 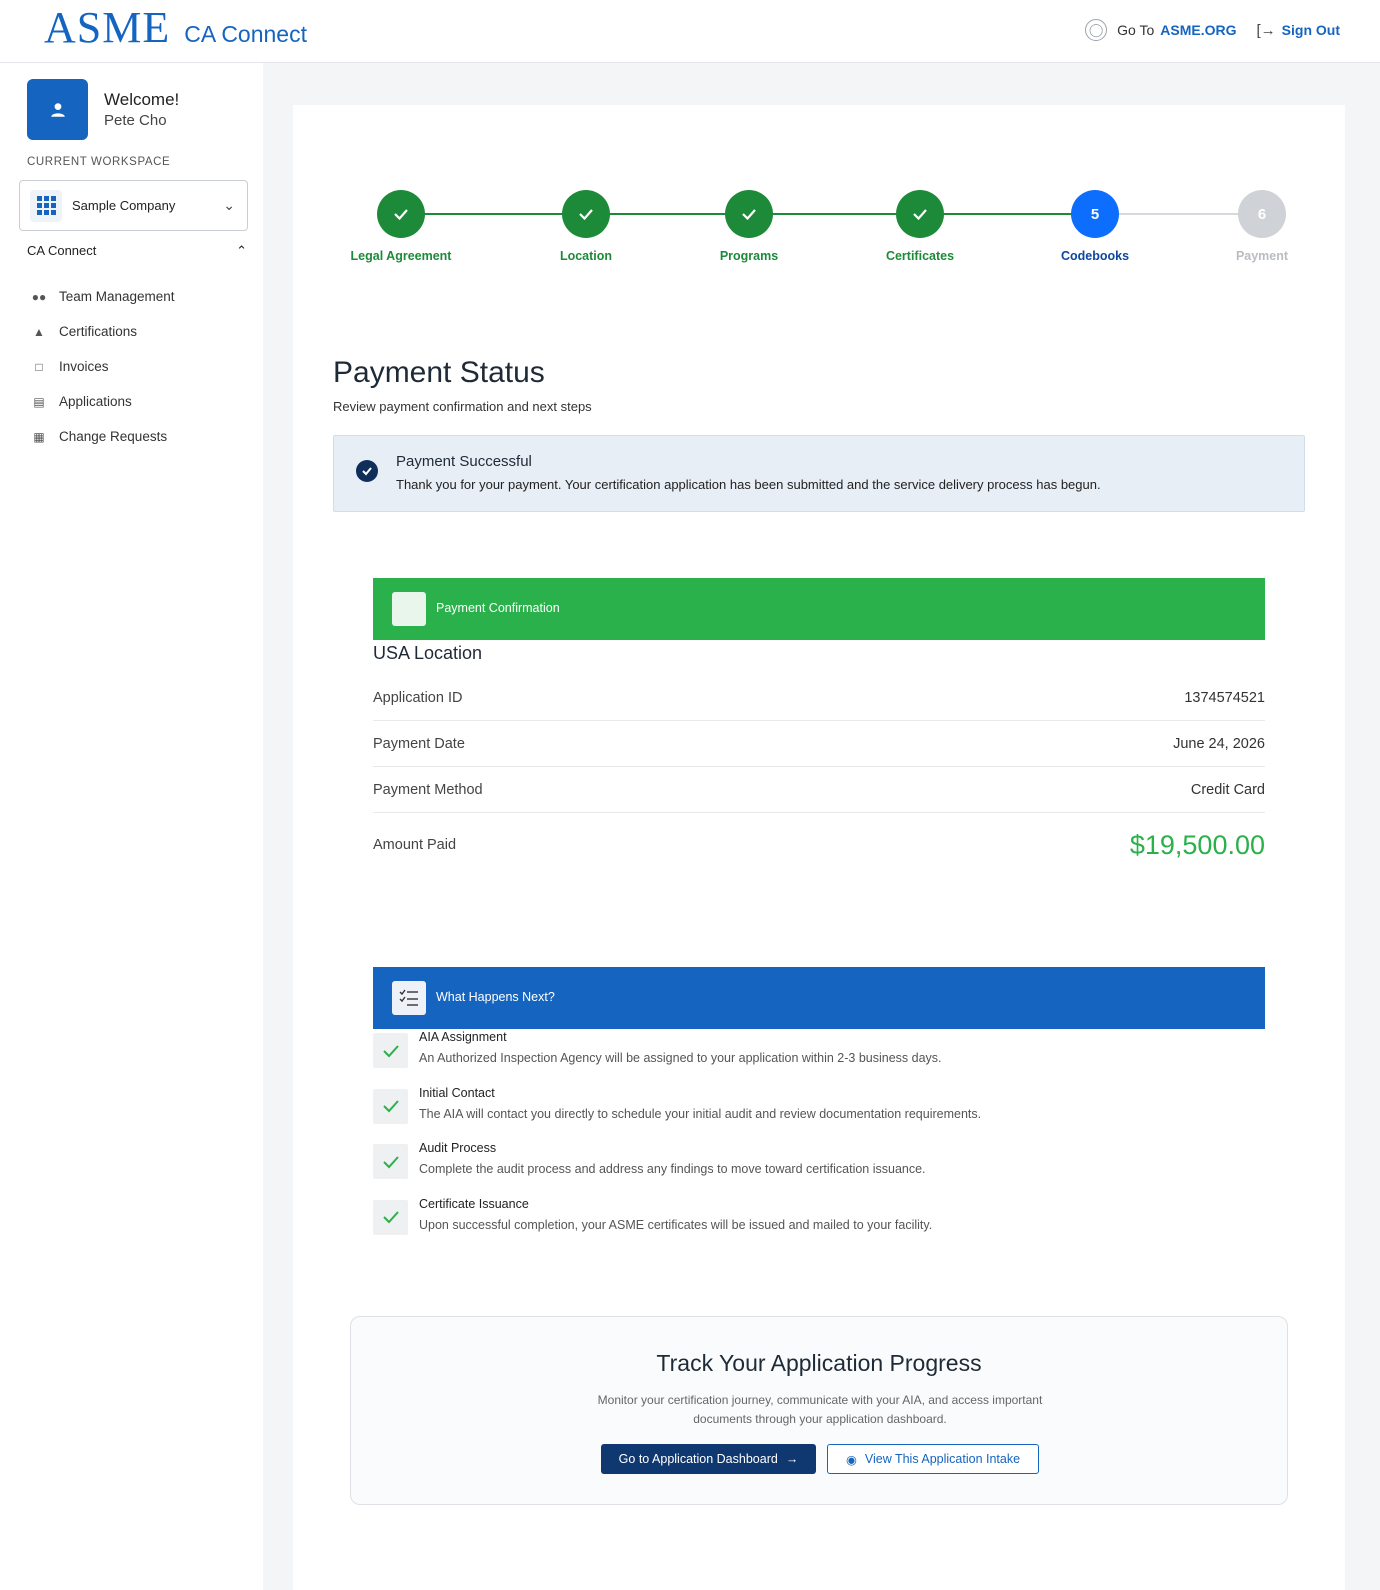 What do you see at coordinates (367, 471) in the screenshot?
I see `check-circle-icon` at bounding box center [367, 471].